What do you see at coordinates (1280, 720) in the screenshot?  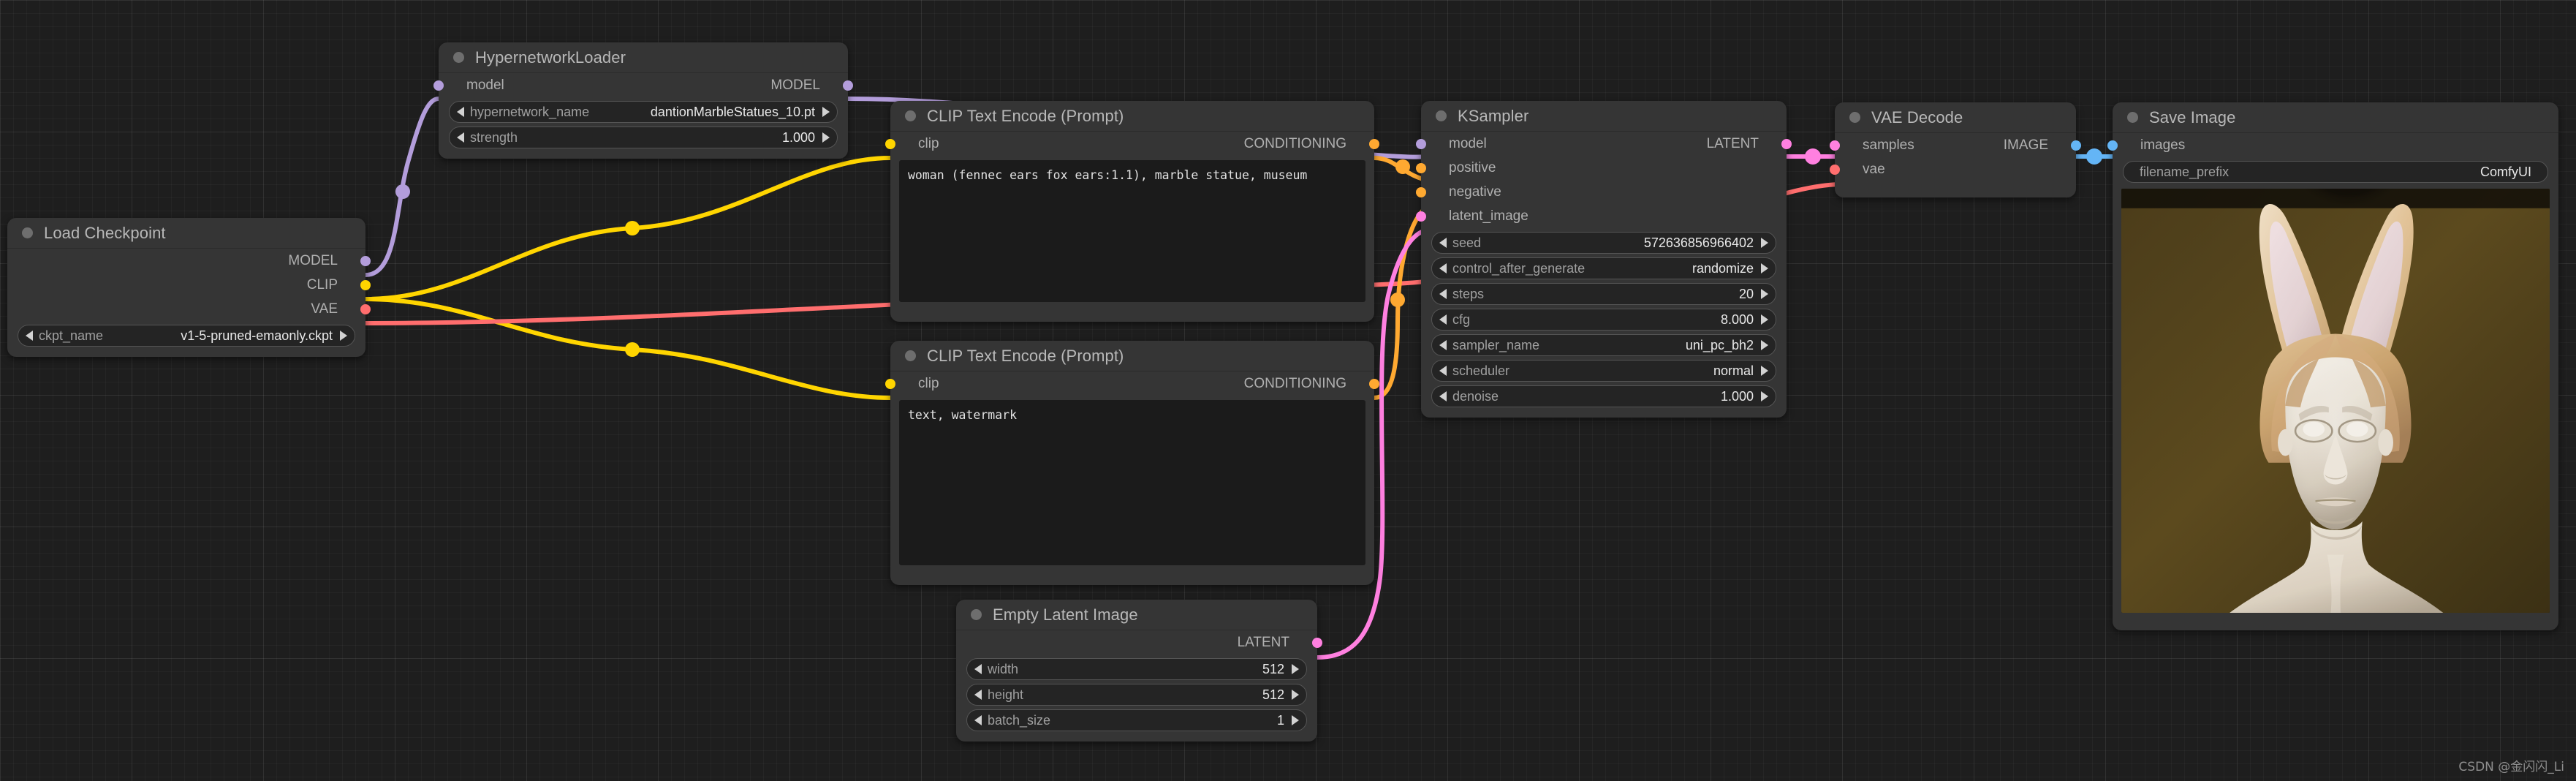 I see `widget-value: 1` at bounding box center [1280, 720].